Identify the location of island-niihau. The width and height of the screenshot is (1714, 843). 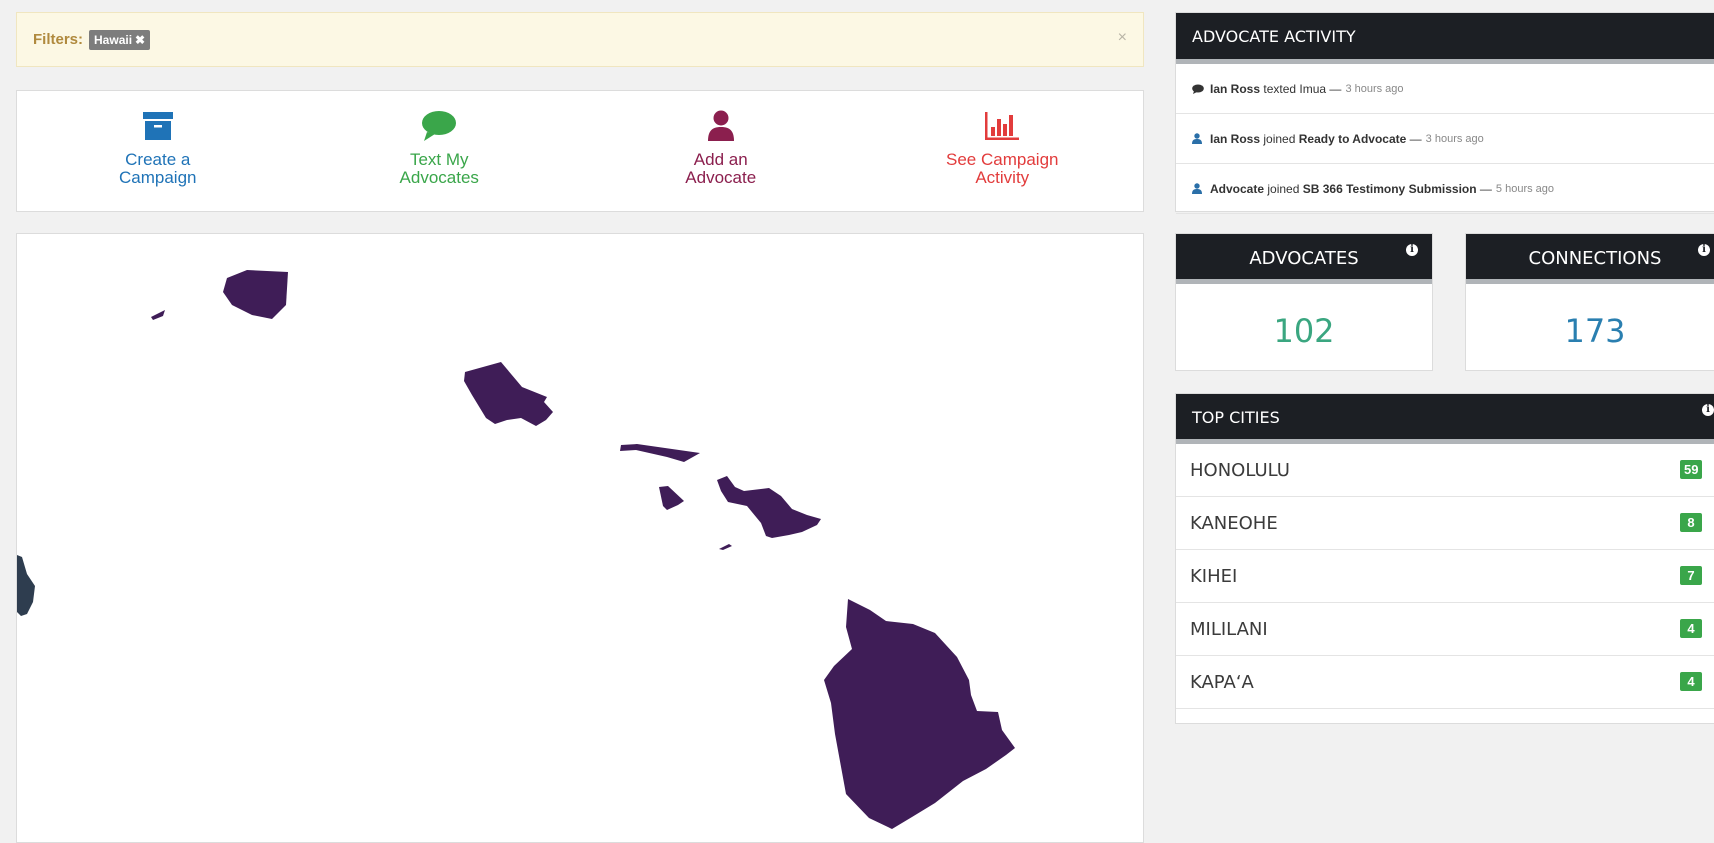
(158, 315).